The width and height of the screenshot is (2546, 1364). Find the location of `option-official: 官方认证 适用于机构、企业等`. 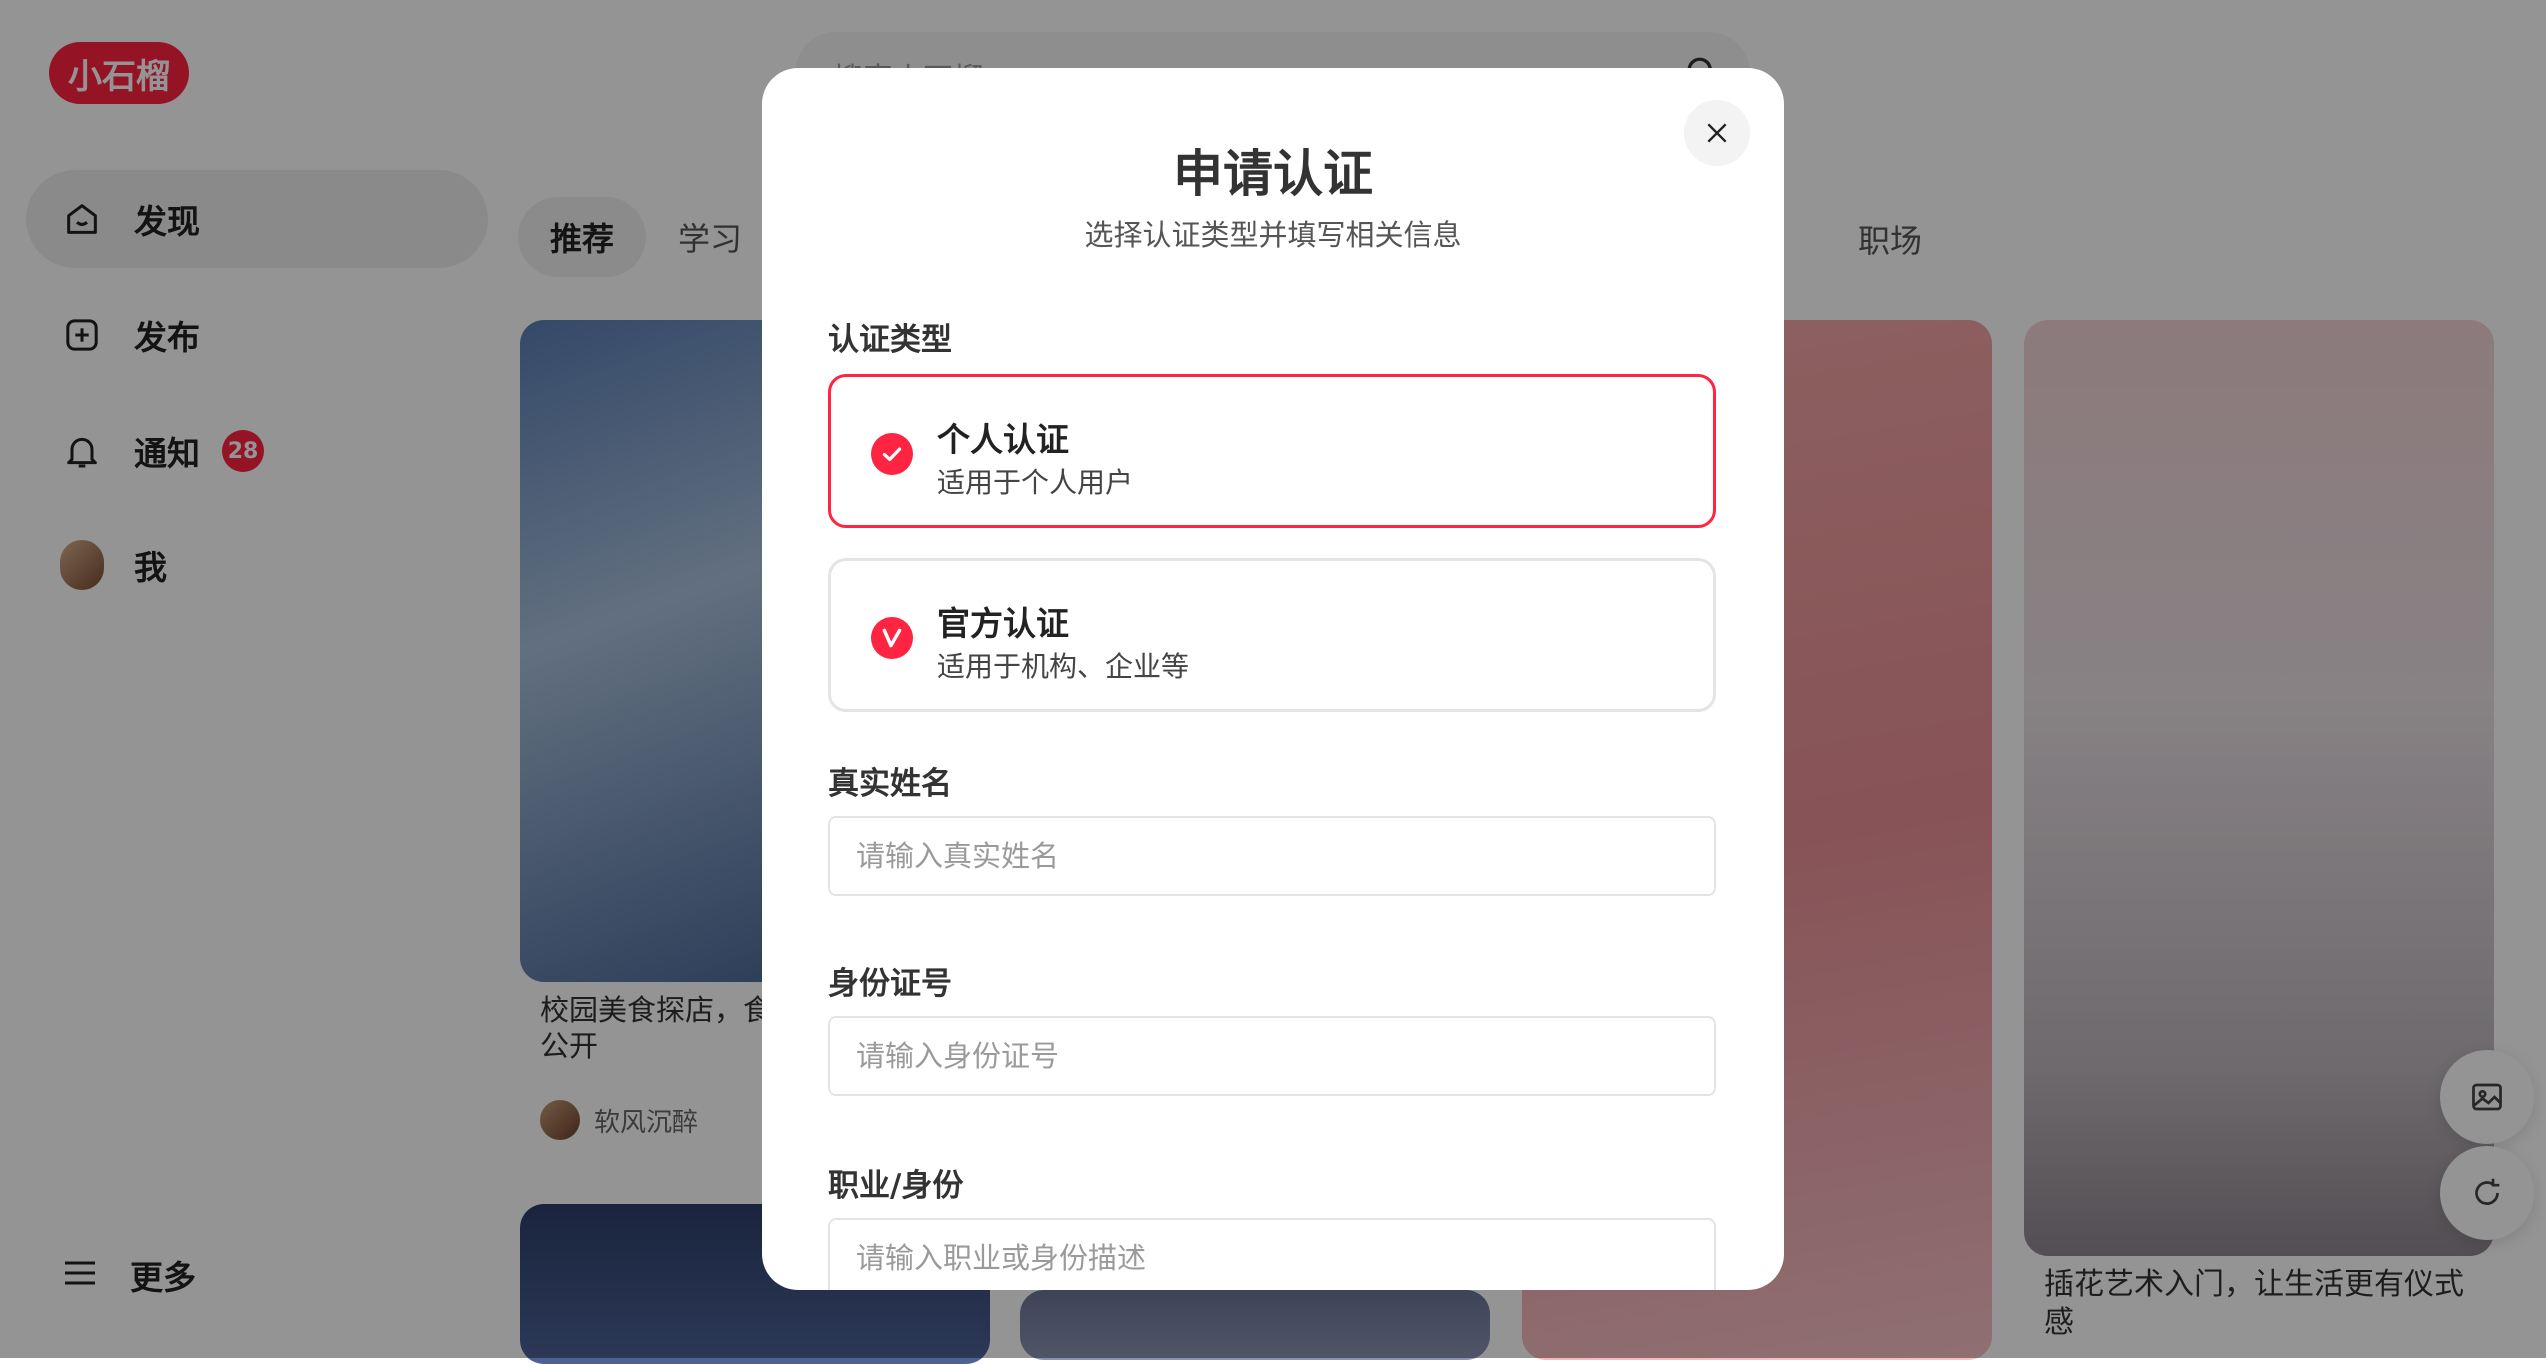

option-official: 官方认证 适用于机构、企业等 is located at coordinates (1272, 635).